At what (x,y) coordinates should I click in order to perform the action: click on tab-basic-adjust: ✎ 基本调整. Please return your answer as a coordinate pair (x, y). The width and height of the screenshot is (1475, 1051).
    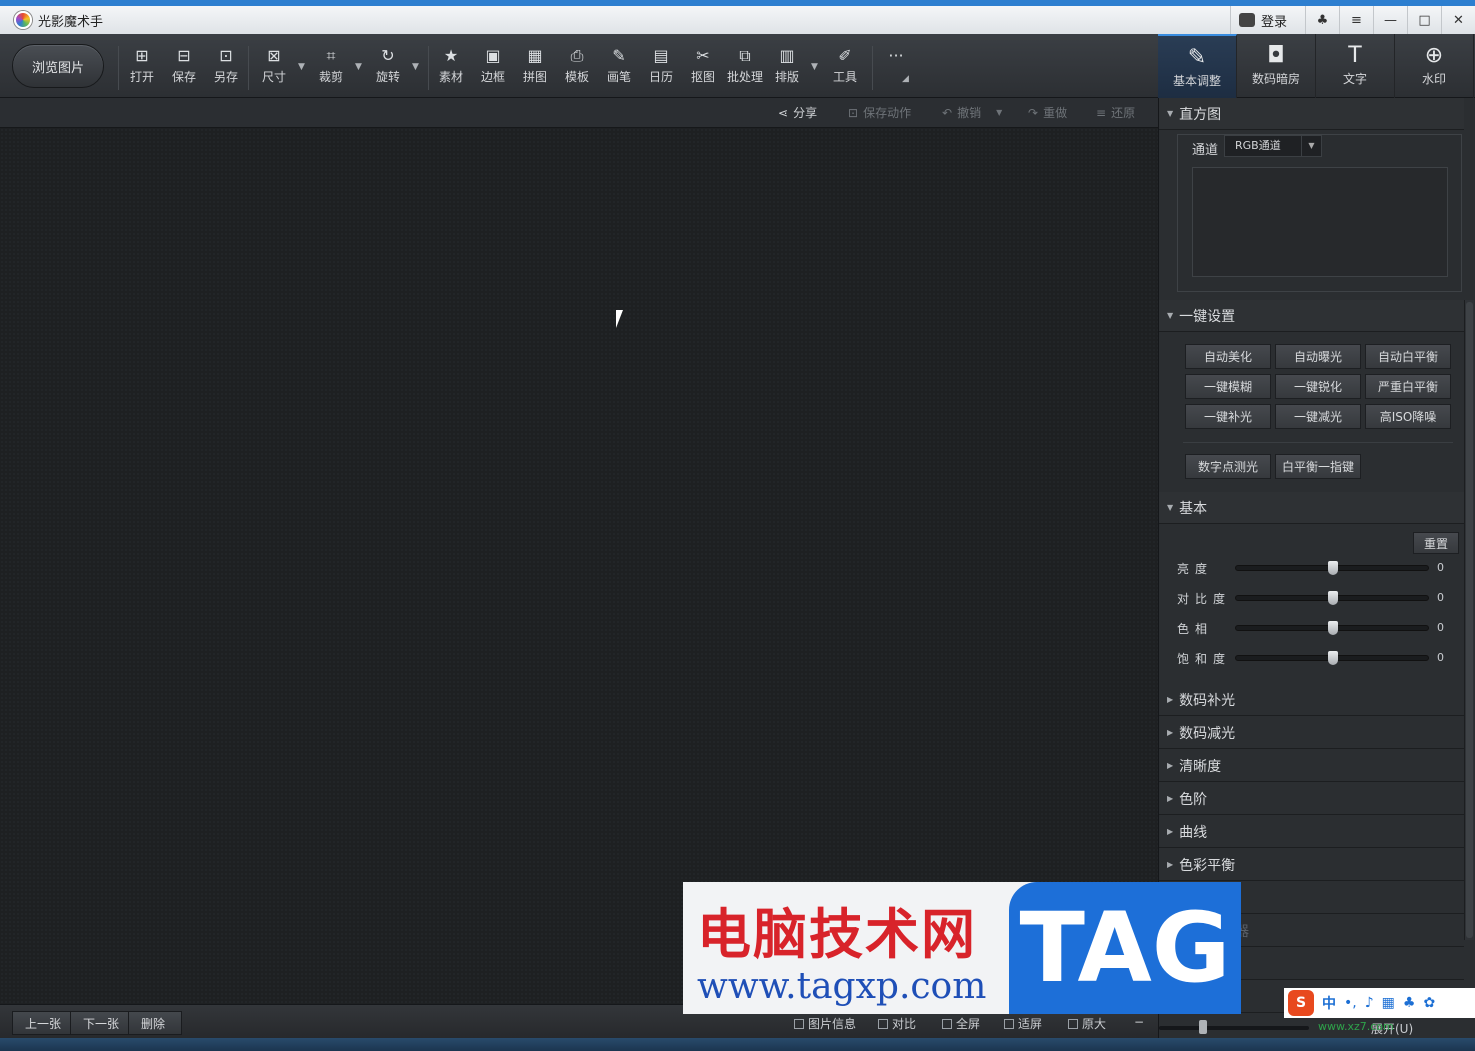
    Looking at the image, I should click on (1197, 66).